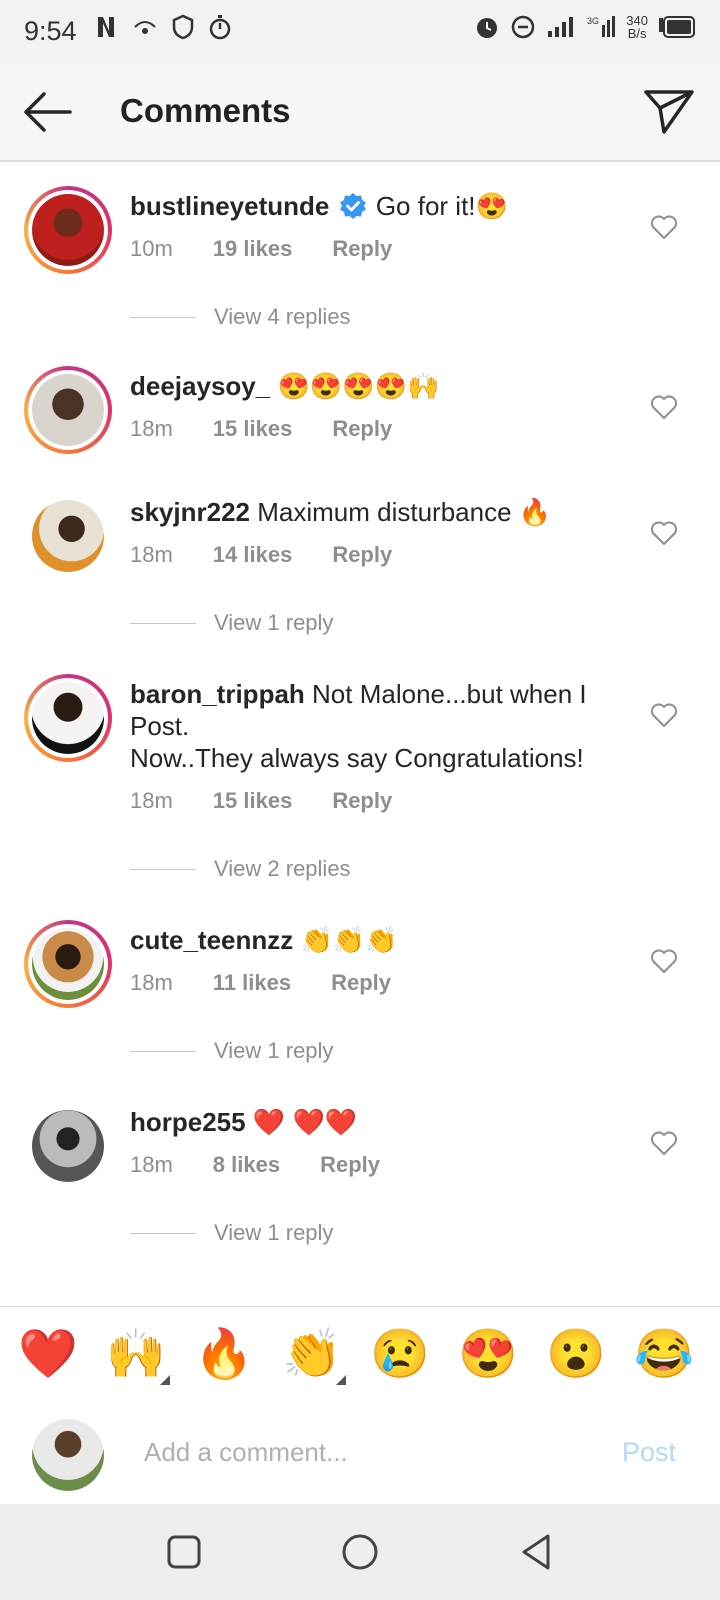 Image resolution: width=720 pixels, height=1600 pixels. I want to click on comment-body: 😍😍😍😍🙌, so click(358, 386).